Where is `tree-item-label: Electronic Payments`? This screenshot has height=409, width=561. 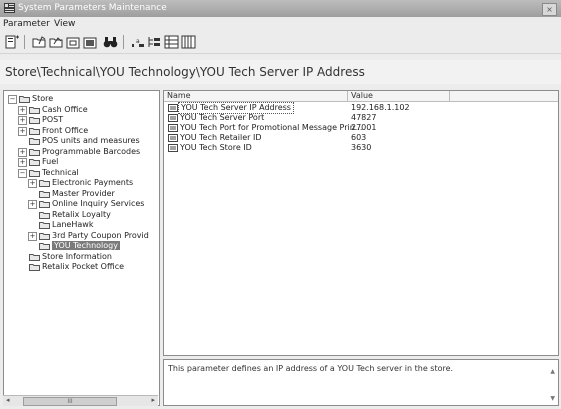 tree-item-label: Electronic Payments is located at coordinates (93, 182).